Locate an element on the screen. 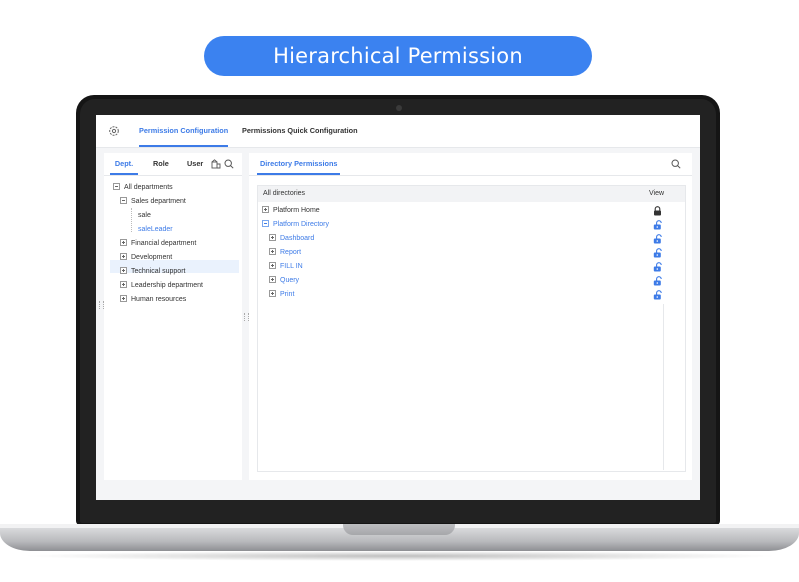 The height and width of the screenshot is (582, 799). locked-icon is located at coordinates (657, 211).